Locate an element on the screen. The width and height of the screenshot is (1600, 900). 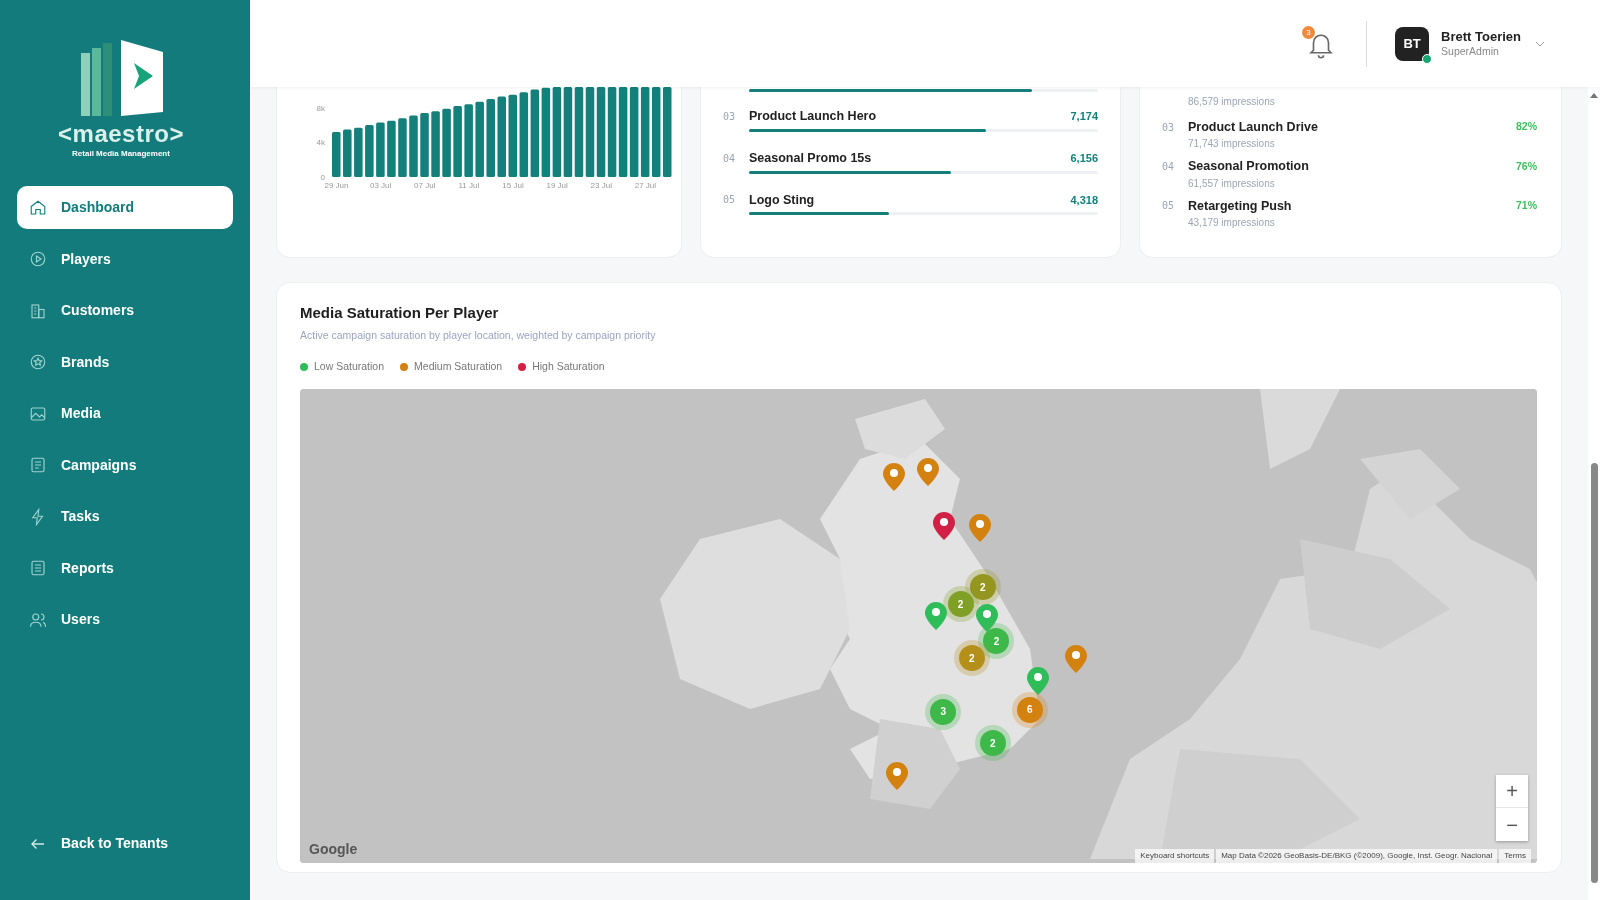
campaign-name: Seasonal Promotion is located at coordinates (1249, 166).